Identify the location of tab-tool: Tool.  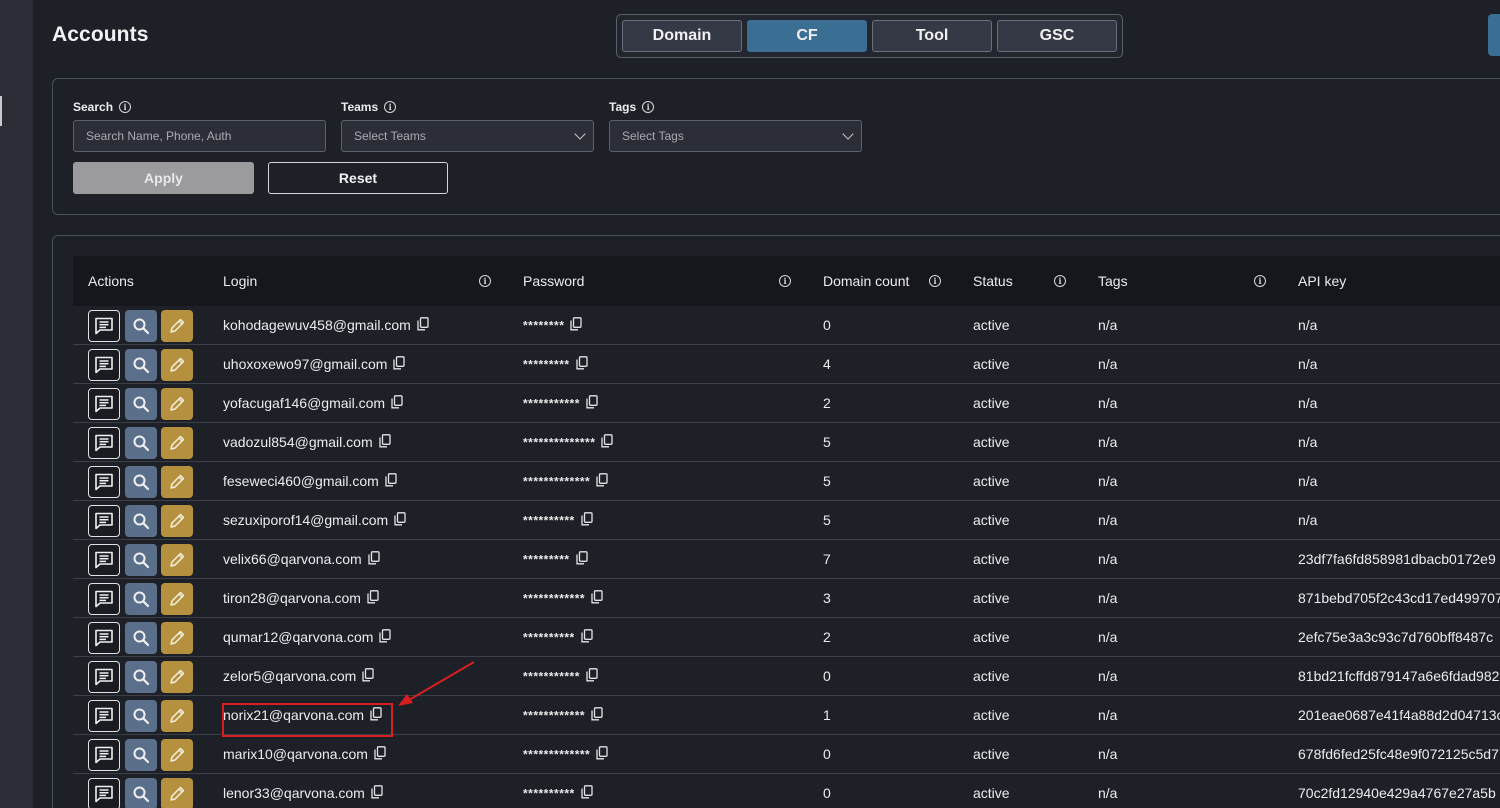
(932, 36).